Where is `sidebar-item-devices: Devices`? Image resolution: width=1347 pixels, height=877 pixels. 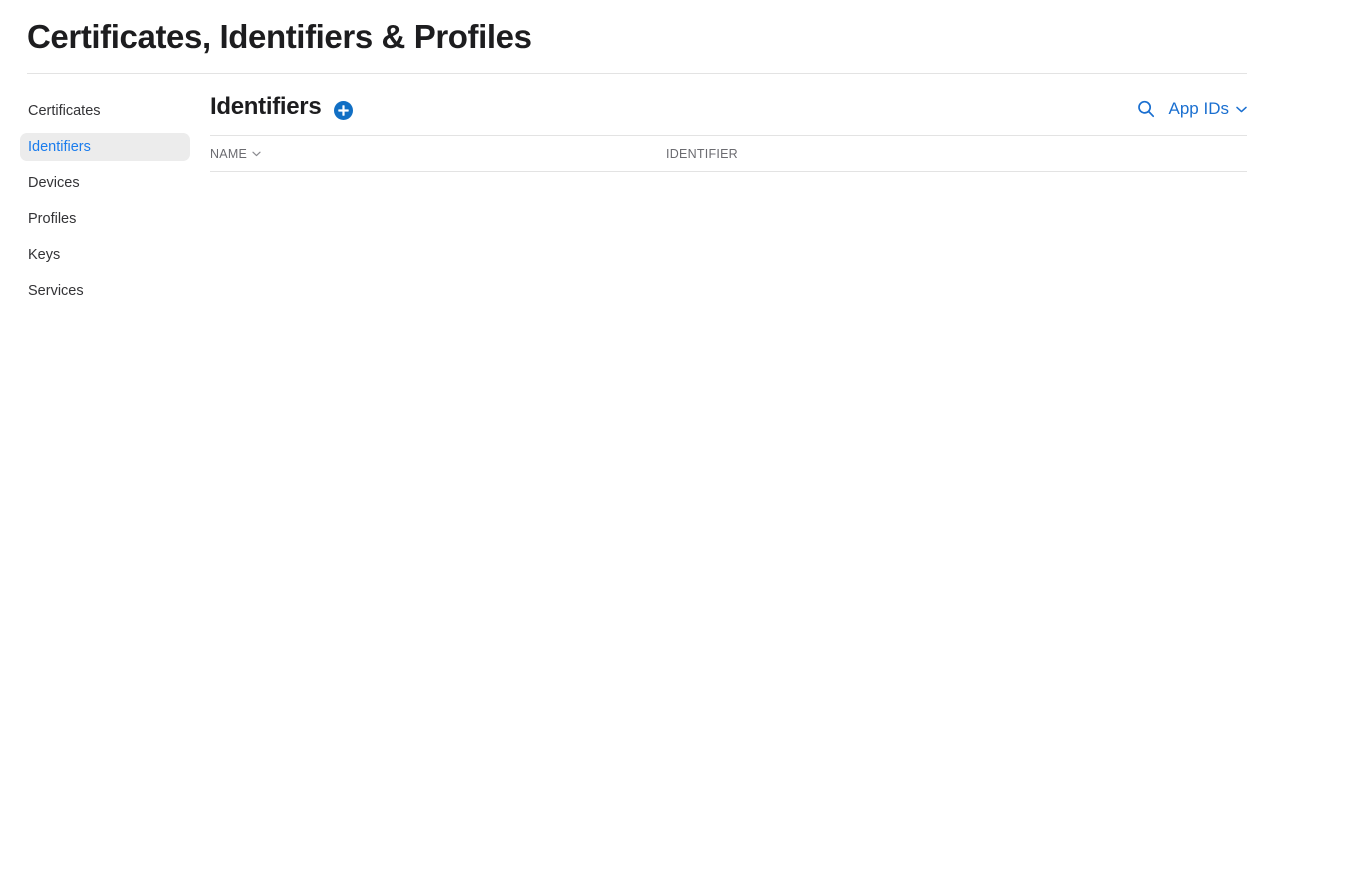
sidebar-item-devices: Devices is located at coordinates (105, 183).